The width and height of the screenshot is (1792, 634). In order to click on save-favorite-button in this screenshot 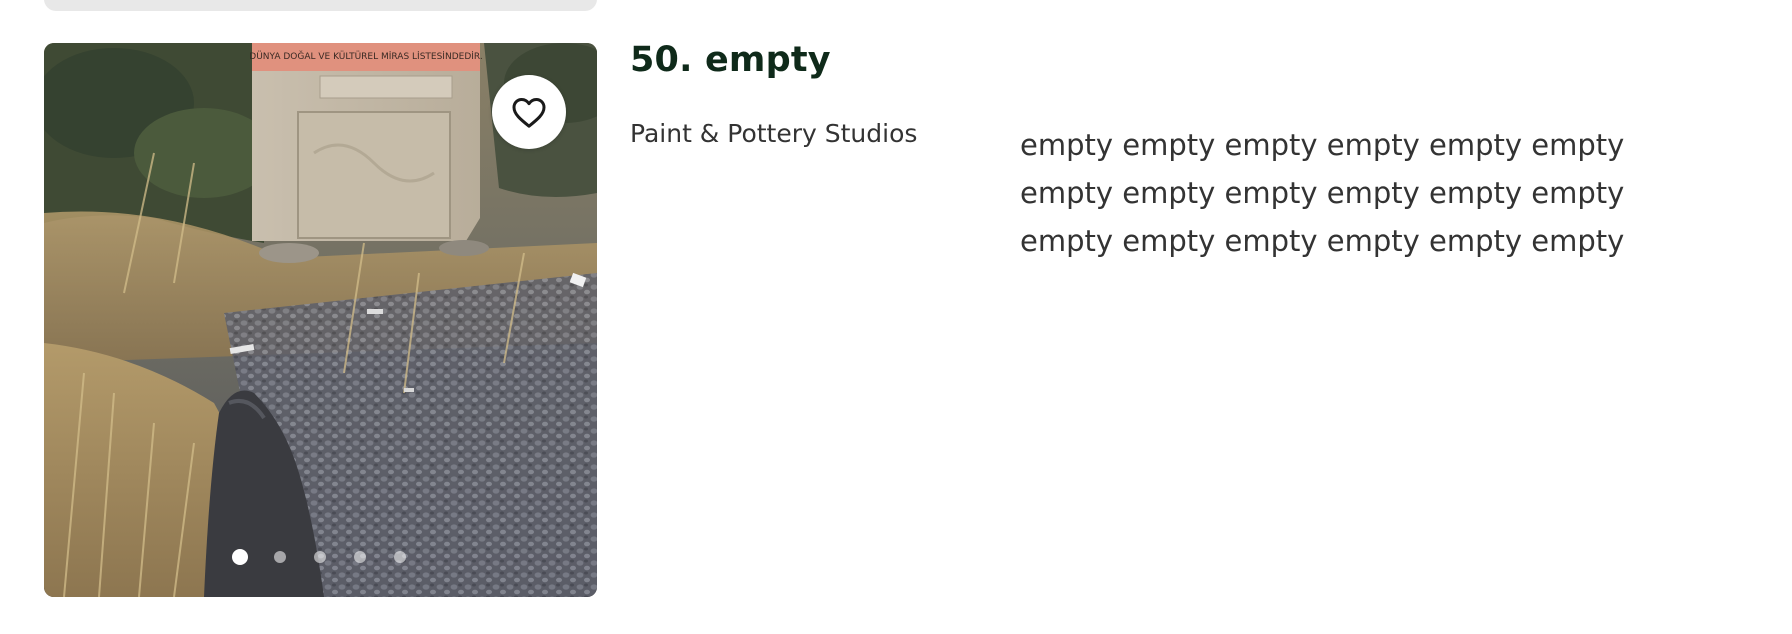, I will do `click(529, 112)`.